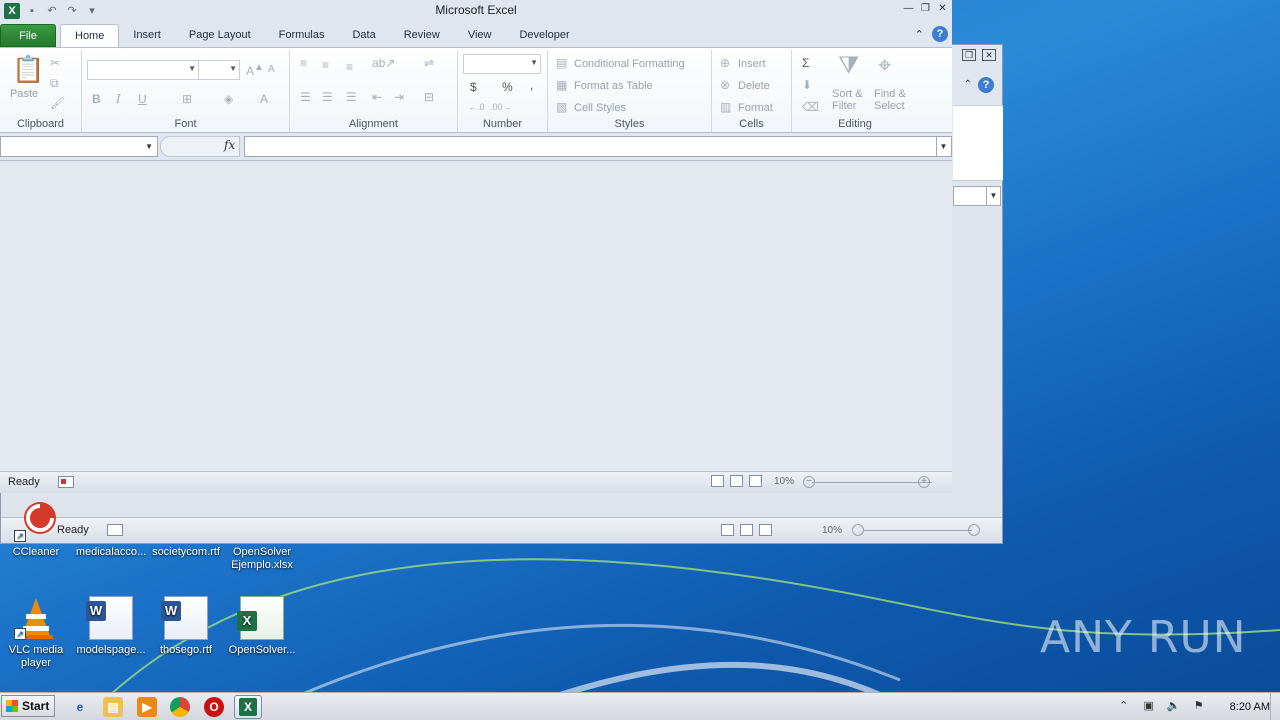  I want to click on cell-styles-button: Cell Styles, so click(600, 108).